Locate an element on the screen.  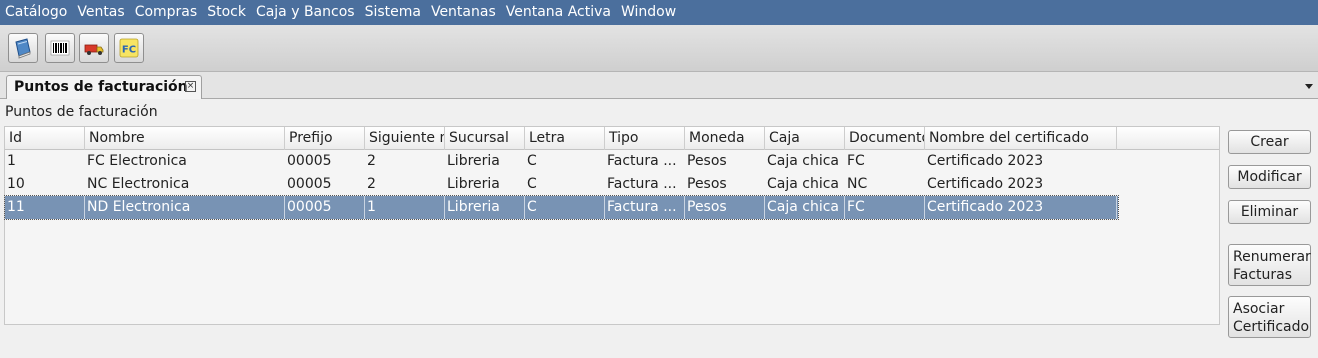
column-header-siguiente: Siguiente n is located at coordinates (405, 138).